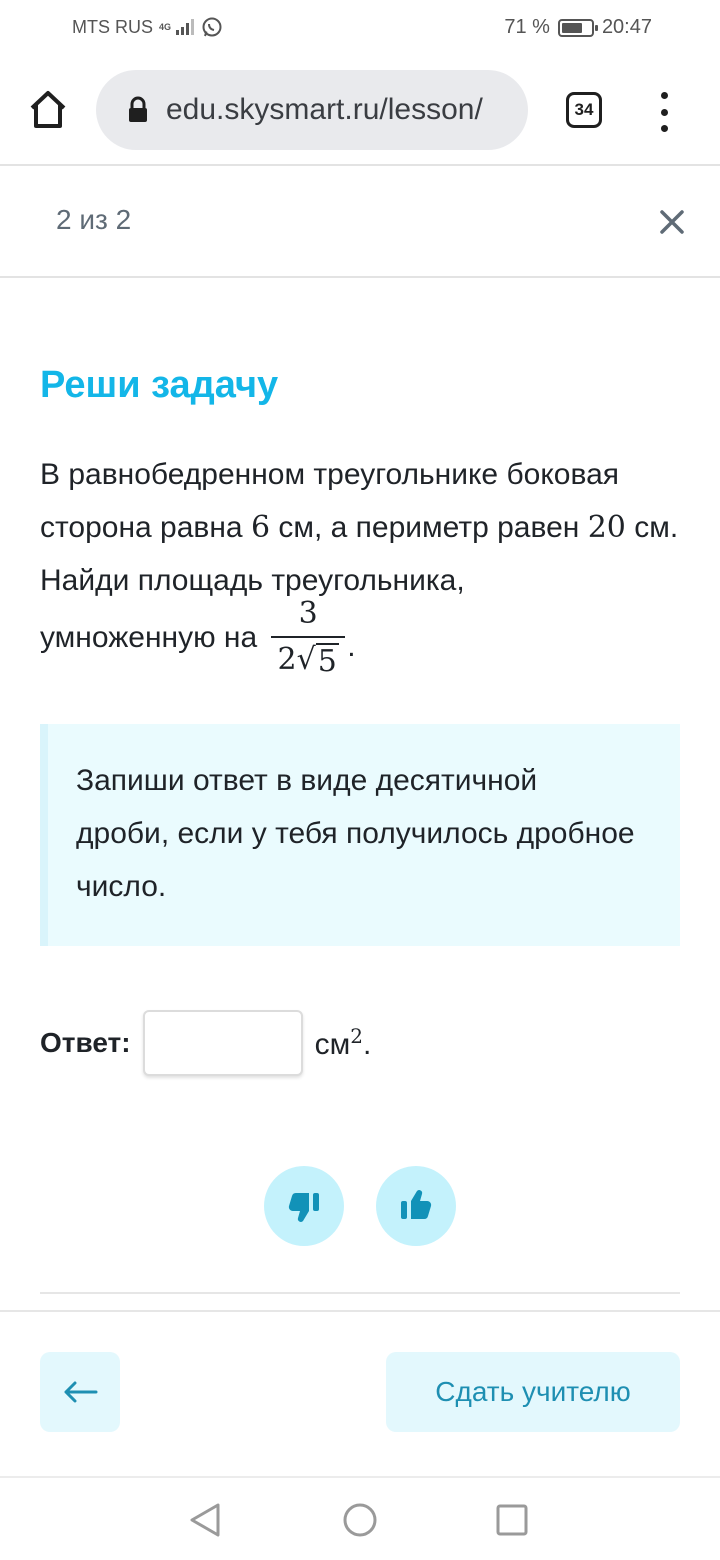  Describe the element at coordinates (360, 28) in the screenshot. I see `status-bar: MTS RUS 4G 71 % 20:47` at that location.